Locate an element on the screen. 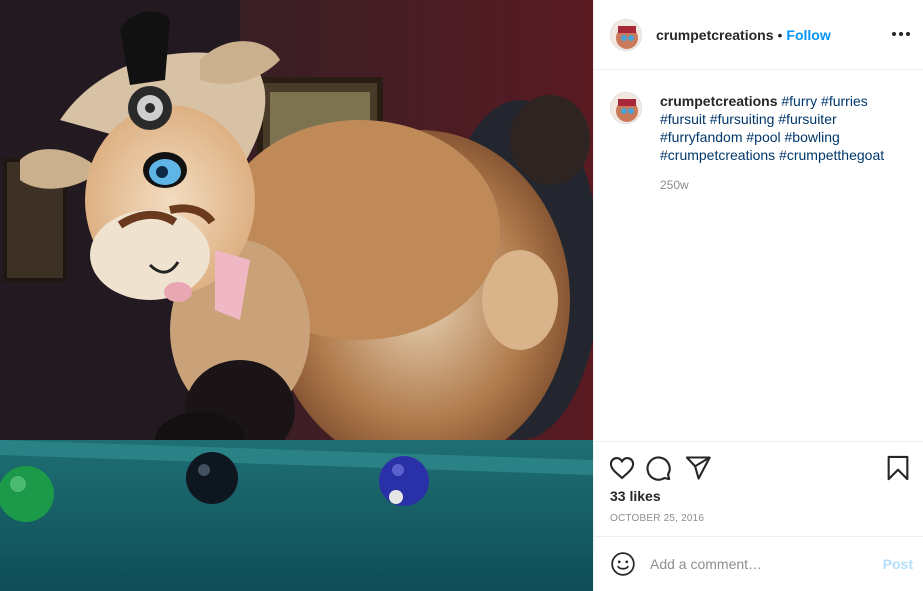 The height and width of the screenshot is (591, 923). actions-section: 33 likes OCTOBER 25, 2016 is located at coordinates (758, 488).